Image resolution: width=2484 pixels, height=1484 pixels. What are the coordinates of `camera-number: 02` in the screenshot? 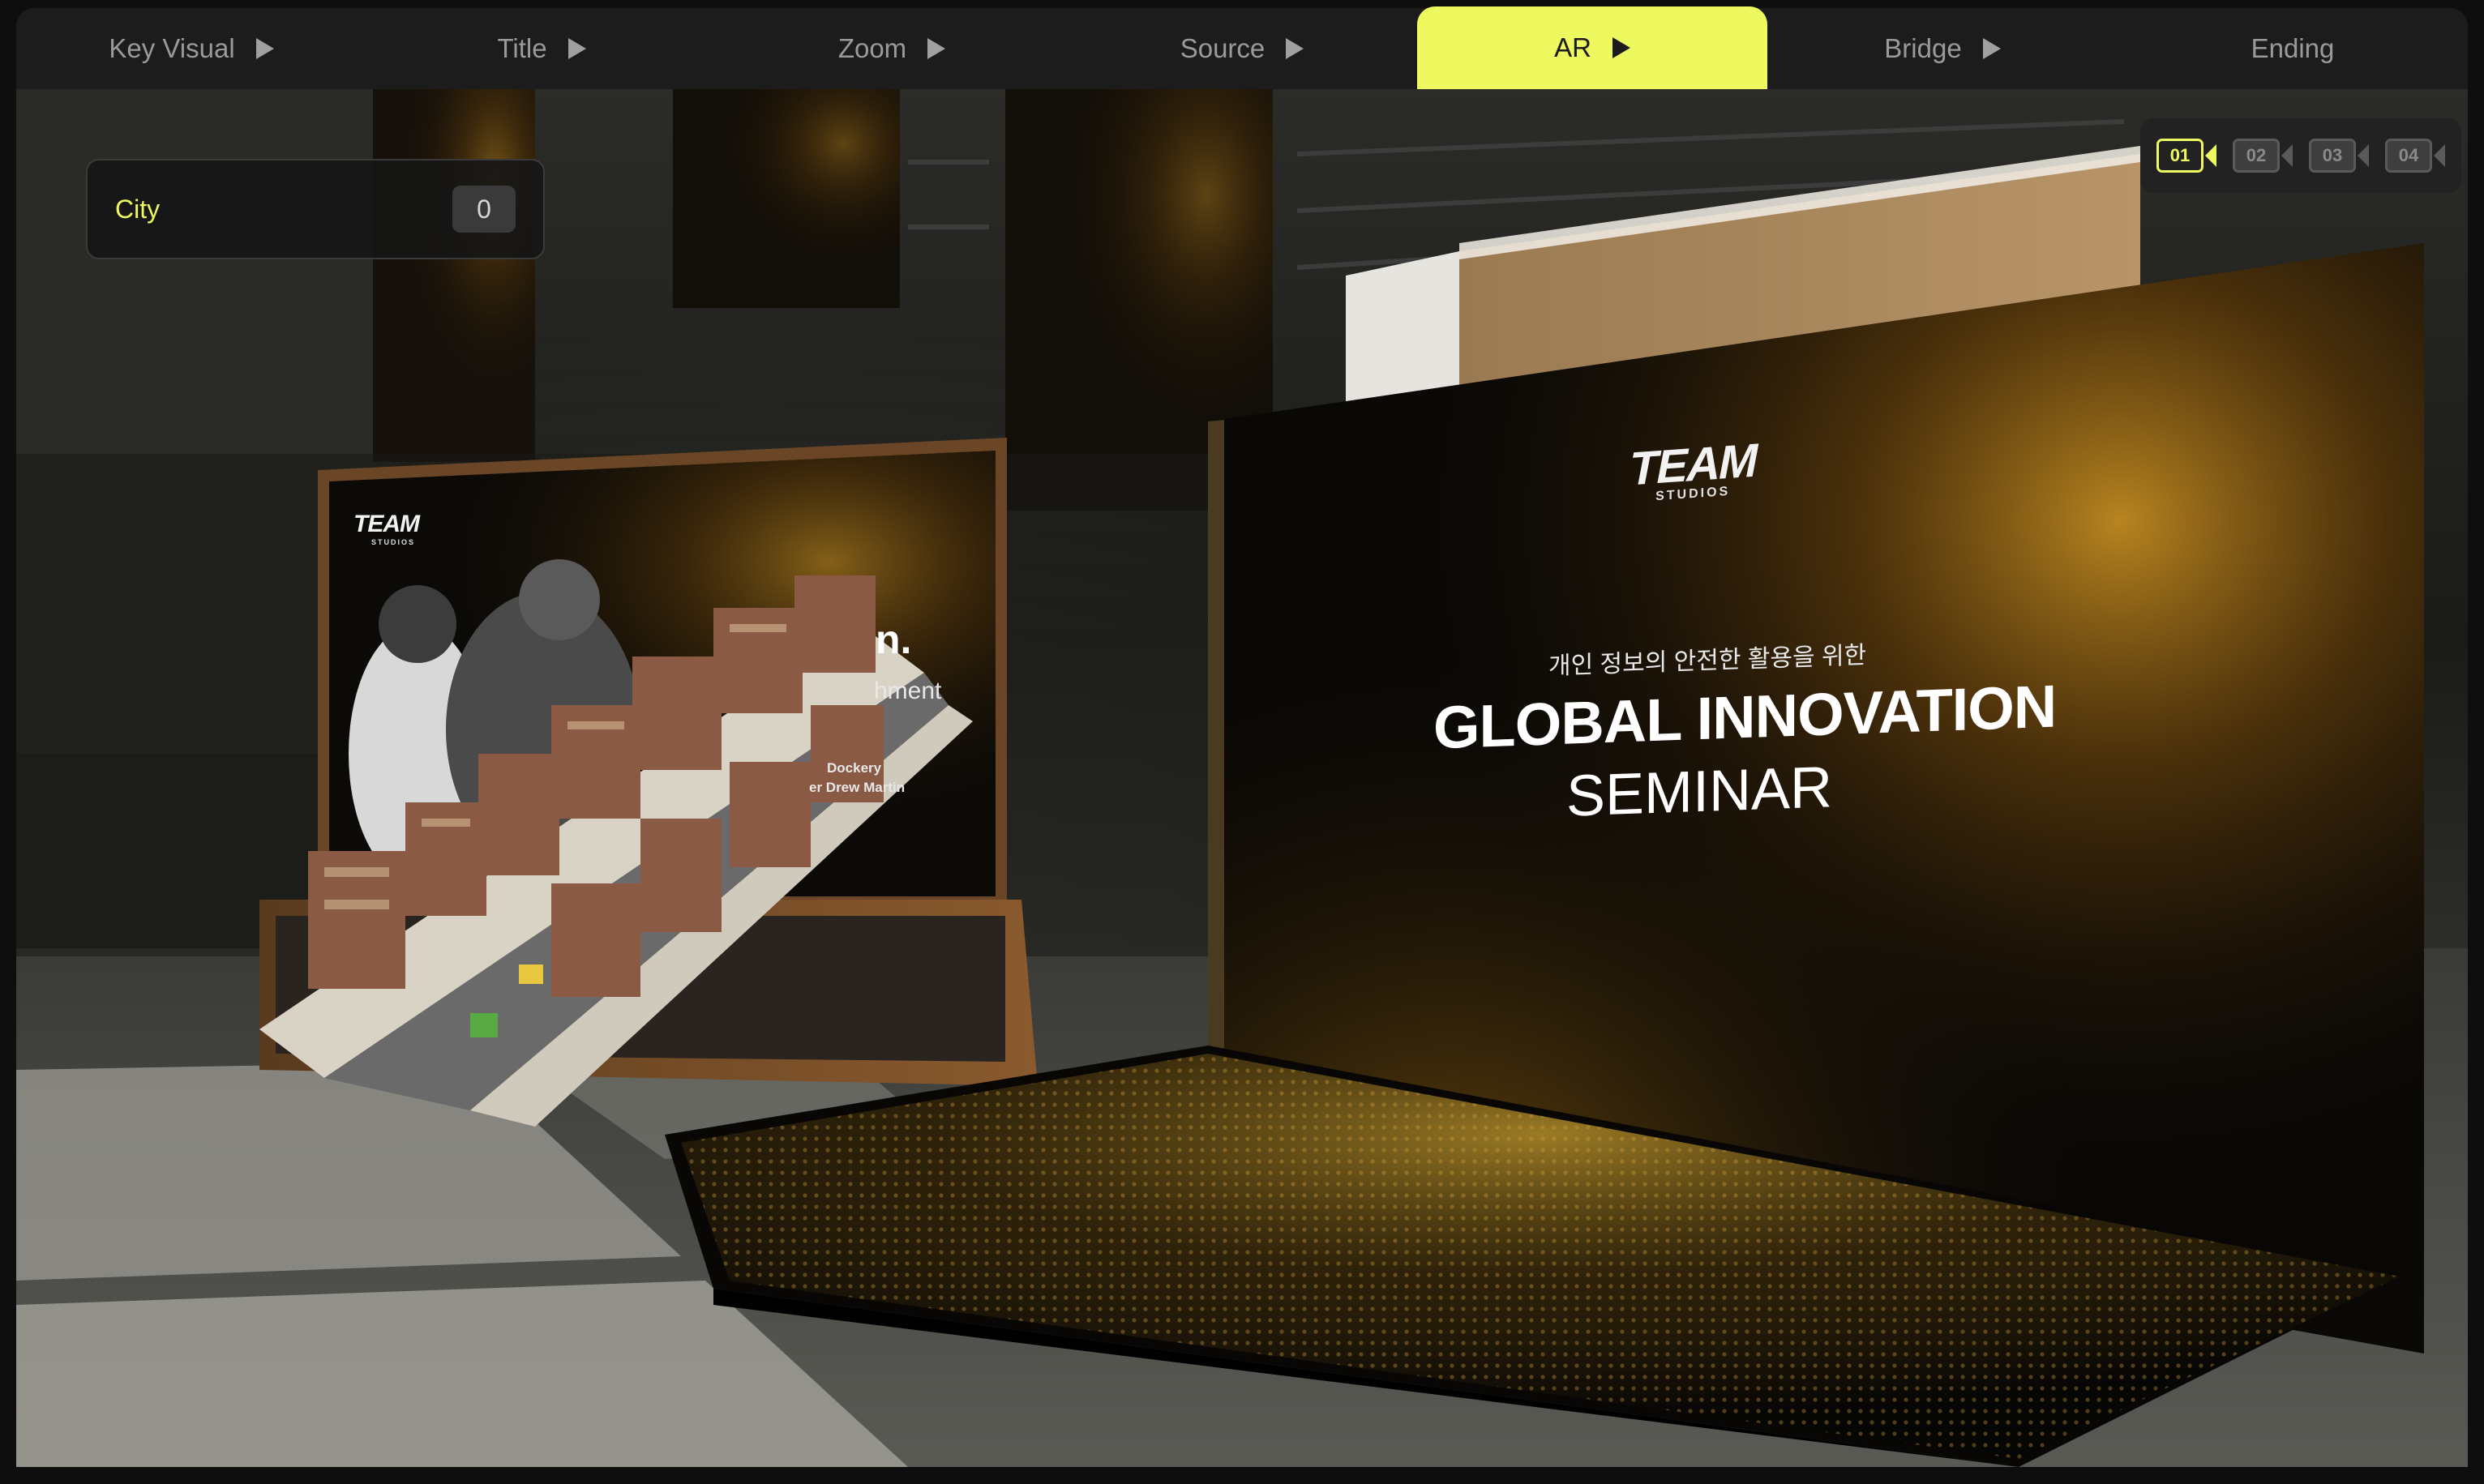 It's located at (2256, 155).